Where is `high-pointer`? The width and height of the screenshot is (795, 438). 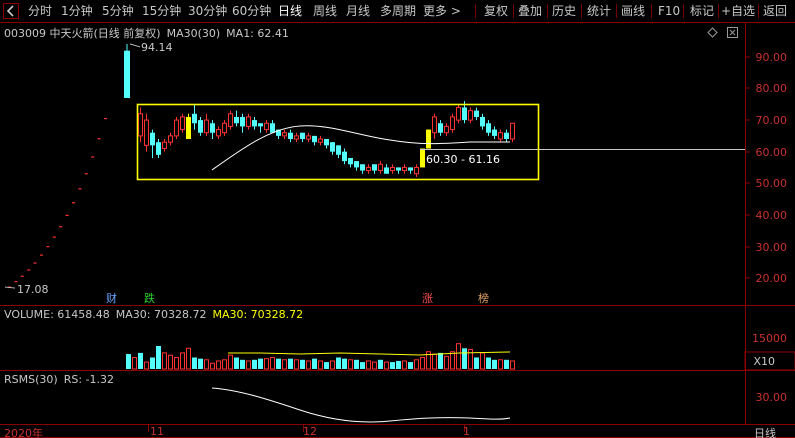 high-pointer is located at coordinates (135, 45).